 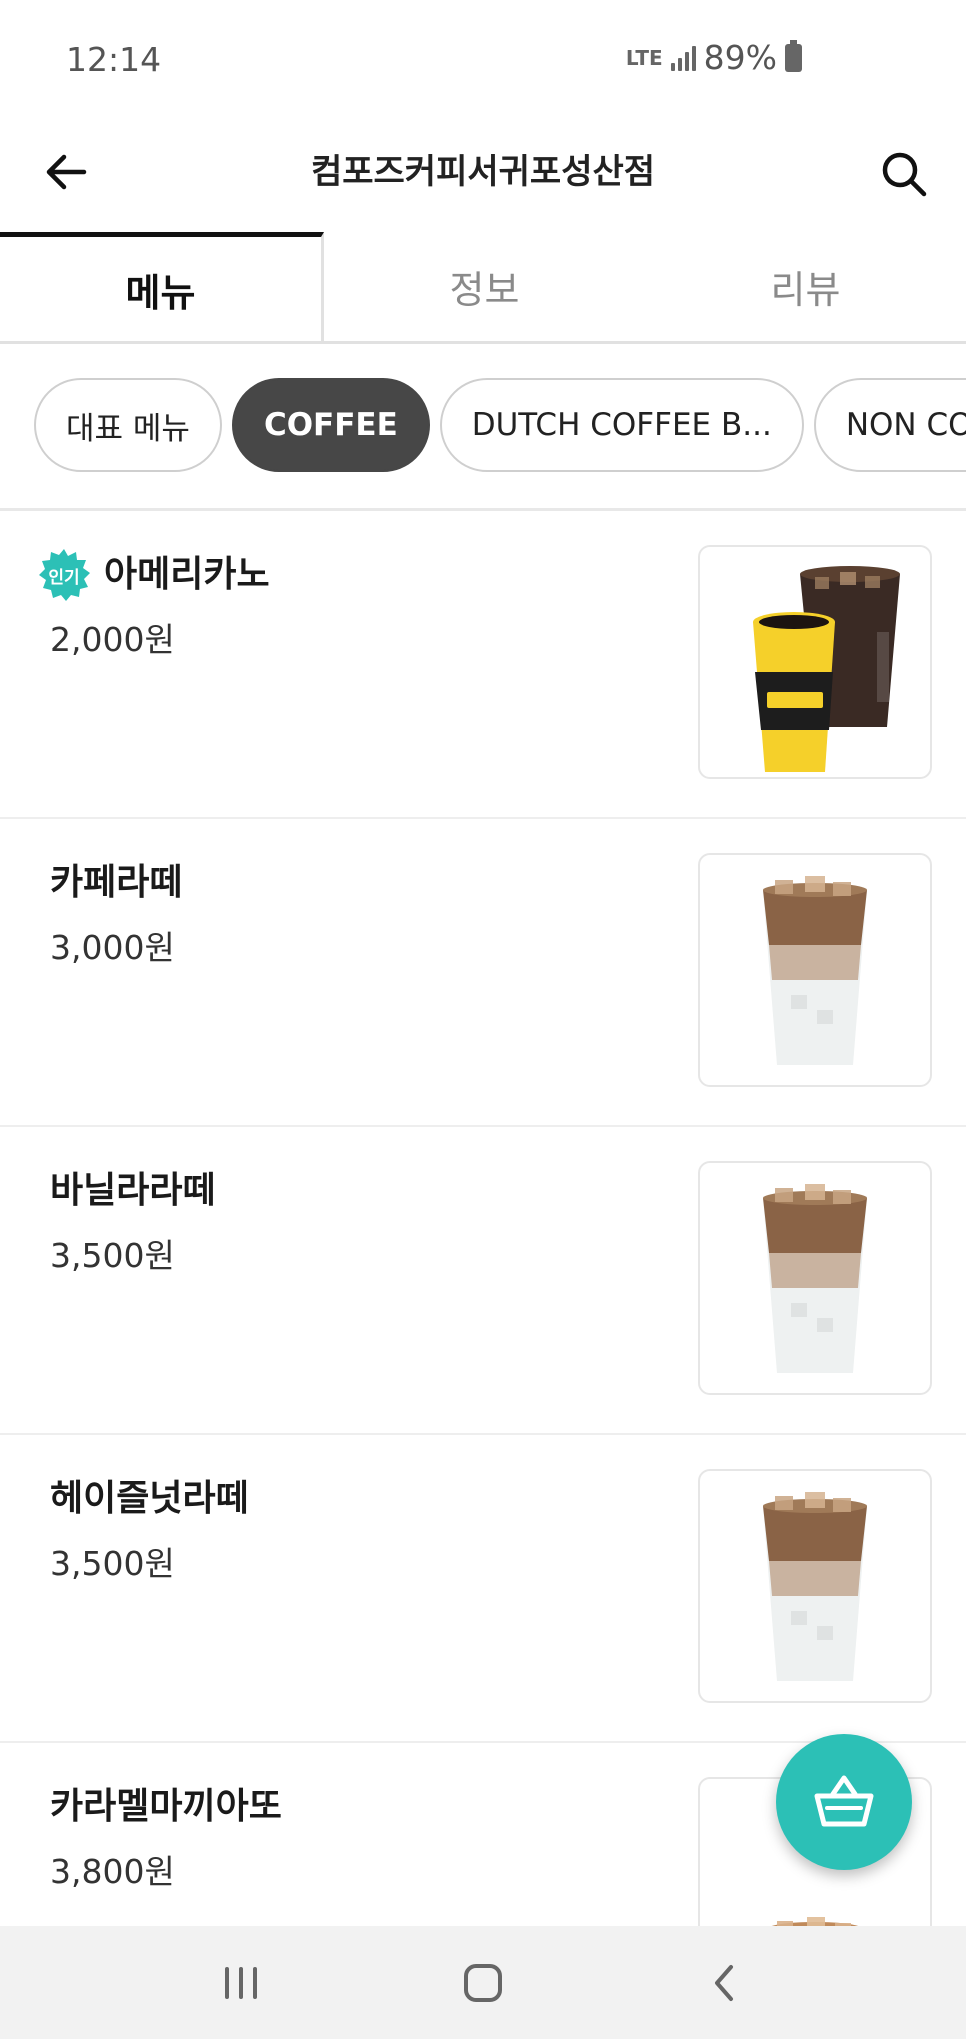 I want to click on menu-info: 카페라떼 3,000원, so click(x=116, y=912).